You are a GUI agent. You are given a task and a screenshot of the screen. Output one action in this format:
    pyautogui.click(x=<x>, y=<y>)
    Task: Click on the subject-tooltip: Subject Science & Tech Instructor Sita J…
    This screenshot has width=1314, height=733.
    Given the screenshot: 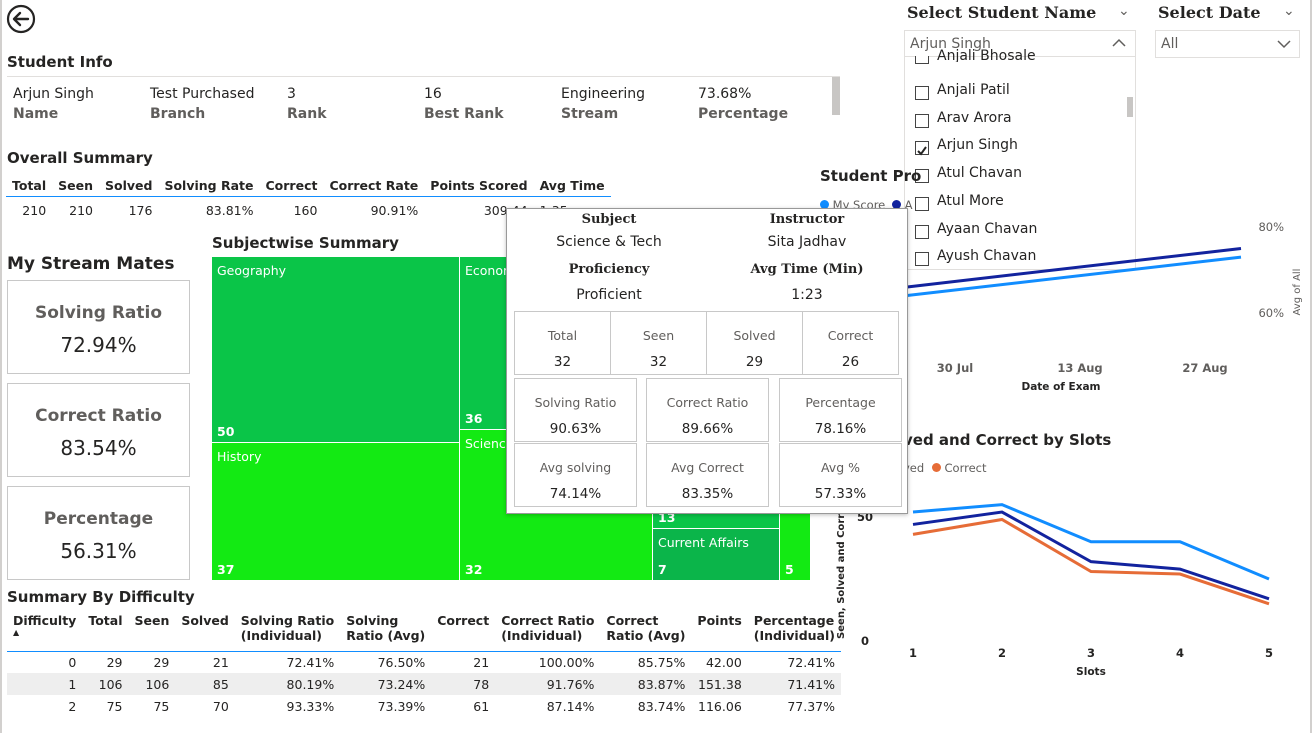 What is the action you would take?
    pyautogui.click(x=707, y=361)
    